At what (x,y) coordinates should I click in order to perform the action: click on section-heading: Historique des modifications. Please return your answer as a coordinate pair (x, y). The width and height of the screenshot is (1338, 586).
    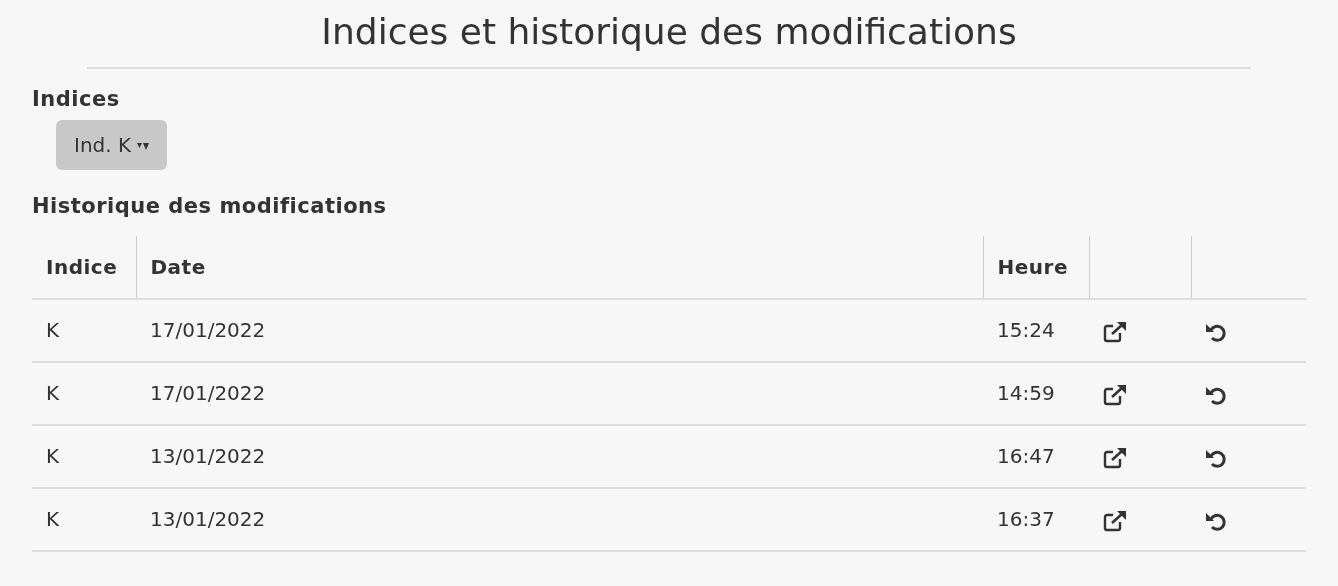
    Looking at the image, I should click on (210, 207).